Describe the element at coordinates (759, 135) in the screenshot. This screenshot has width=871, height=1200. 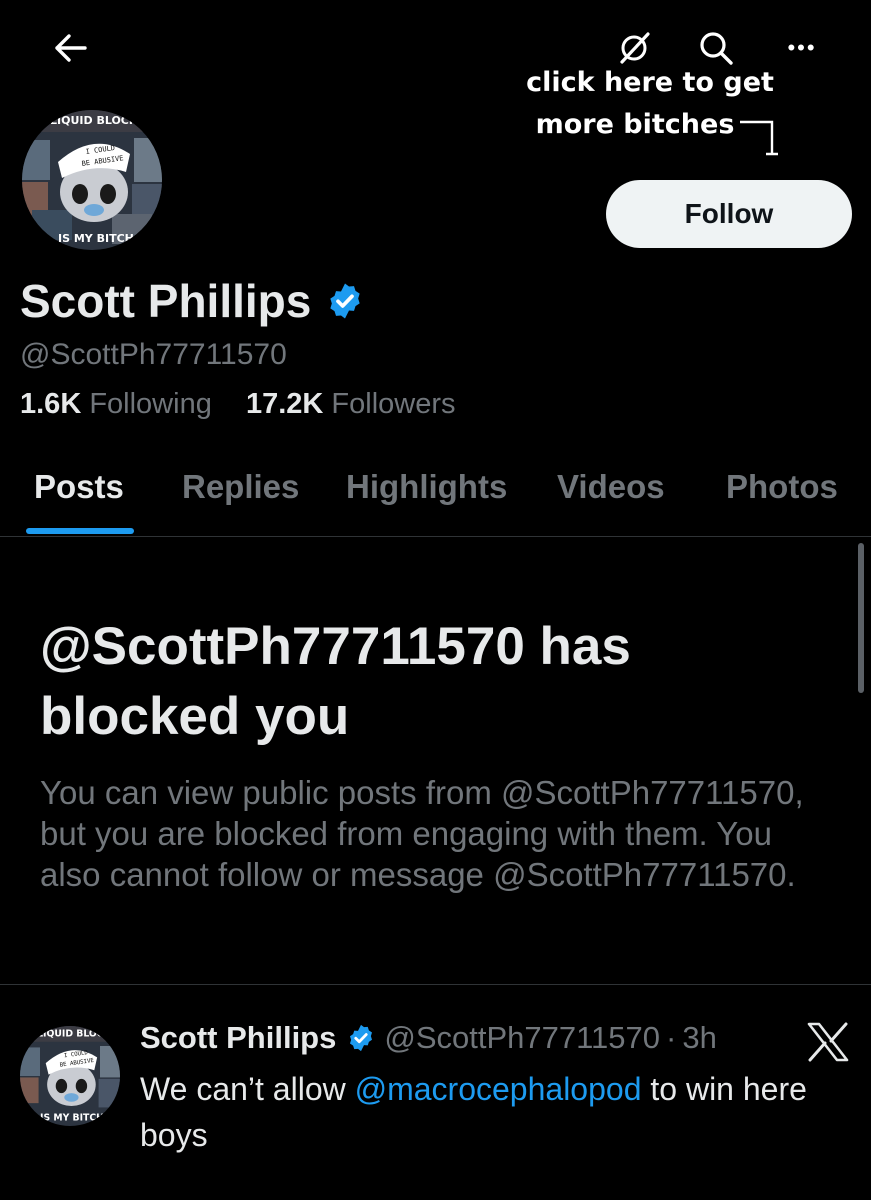
I see `caption-arrow-icon` at that location.